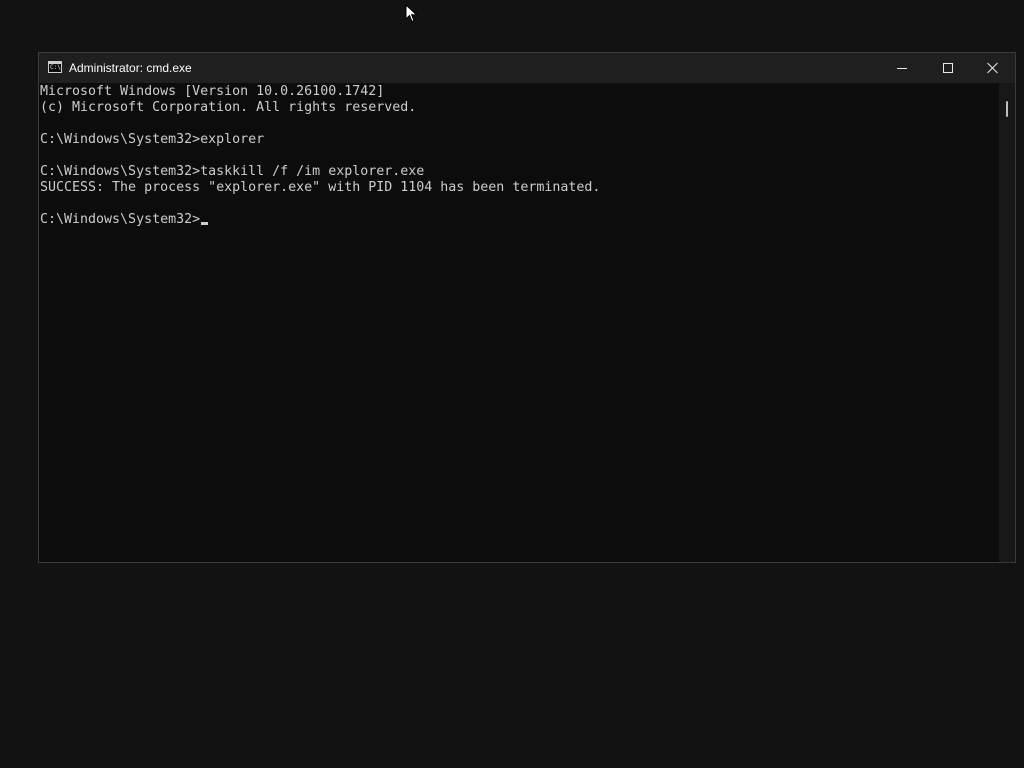 Image resolution: width=1024 pixels, height=768 pixels. I want to click on prompt-line: C:\Windows\System32>, so click(124, 220).